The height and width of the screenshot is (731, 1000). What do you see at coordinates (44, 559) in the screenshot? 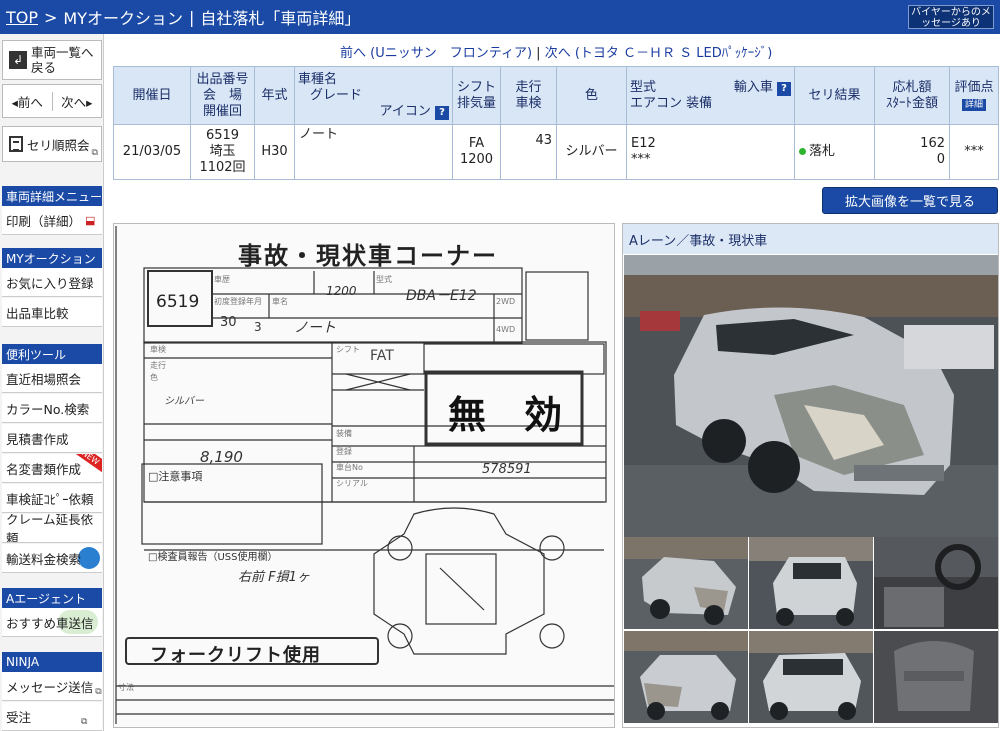
I see `shipping-label: 輸送料金検索` at bounding box center [44, 559].